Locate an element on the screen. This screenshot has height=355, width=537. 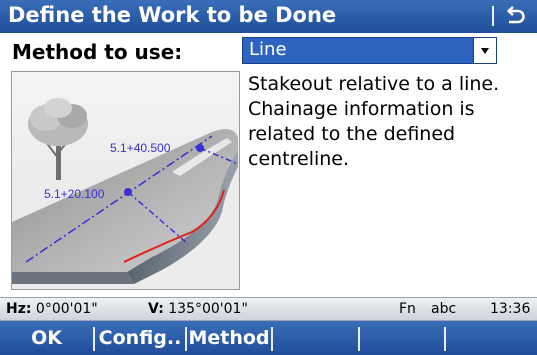
title-separator is located at coordinates (493, 16).